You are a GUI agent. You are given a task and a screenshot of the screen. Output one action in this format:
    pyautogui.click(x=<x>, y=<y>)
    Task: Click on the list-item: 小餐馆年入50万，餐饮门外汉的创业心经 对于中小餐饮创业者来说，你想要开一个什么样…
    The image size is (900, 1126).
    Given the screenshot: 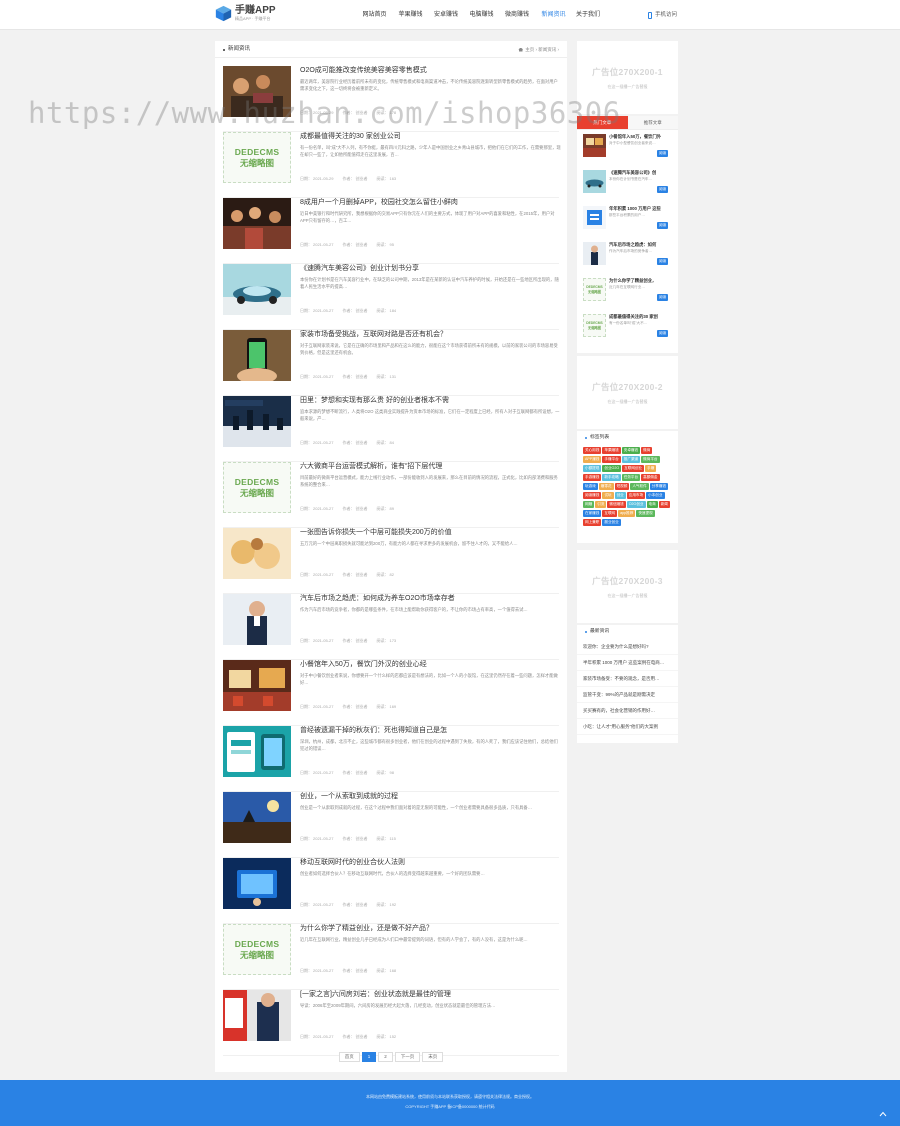 What is the action you would take?
    pyautogui.click(x=391, y=693)
    